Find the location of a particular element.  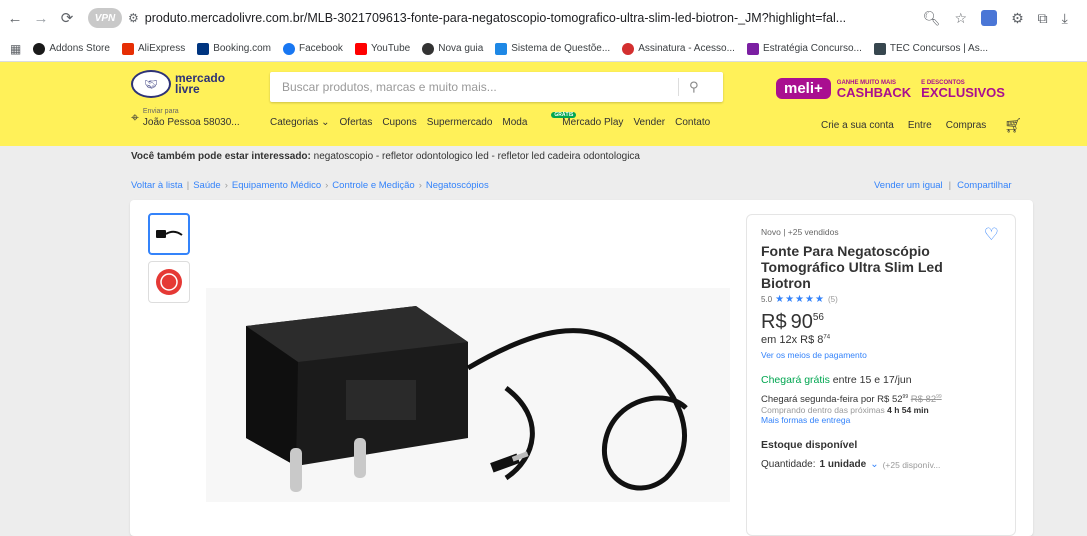

breadcrumb-equipamento: Equipamento Médico is located at coordinates (276, 185).